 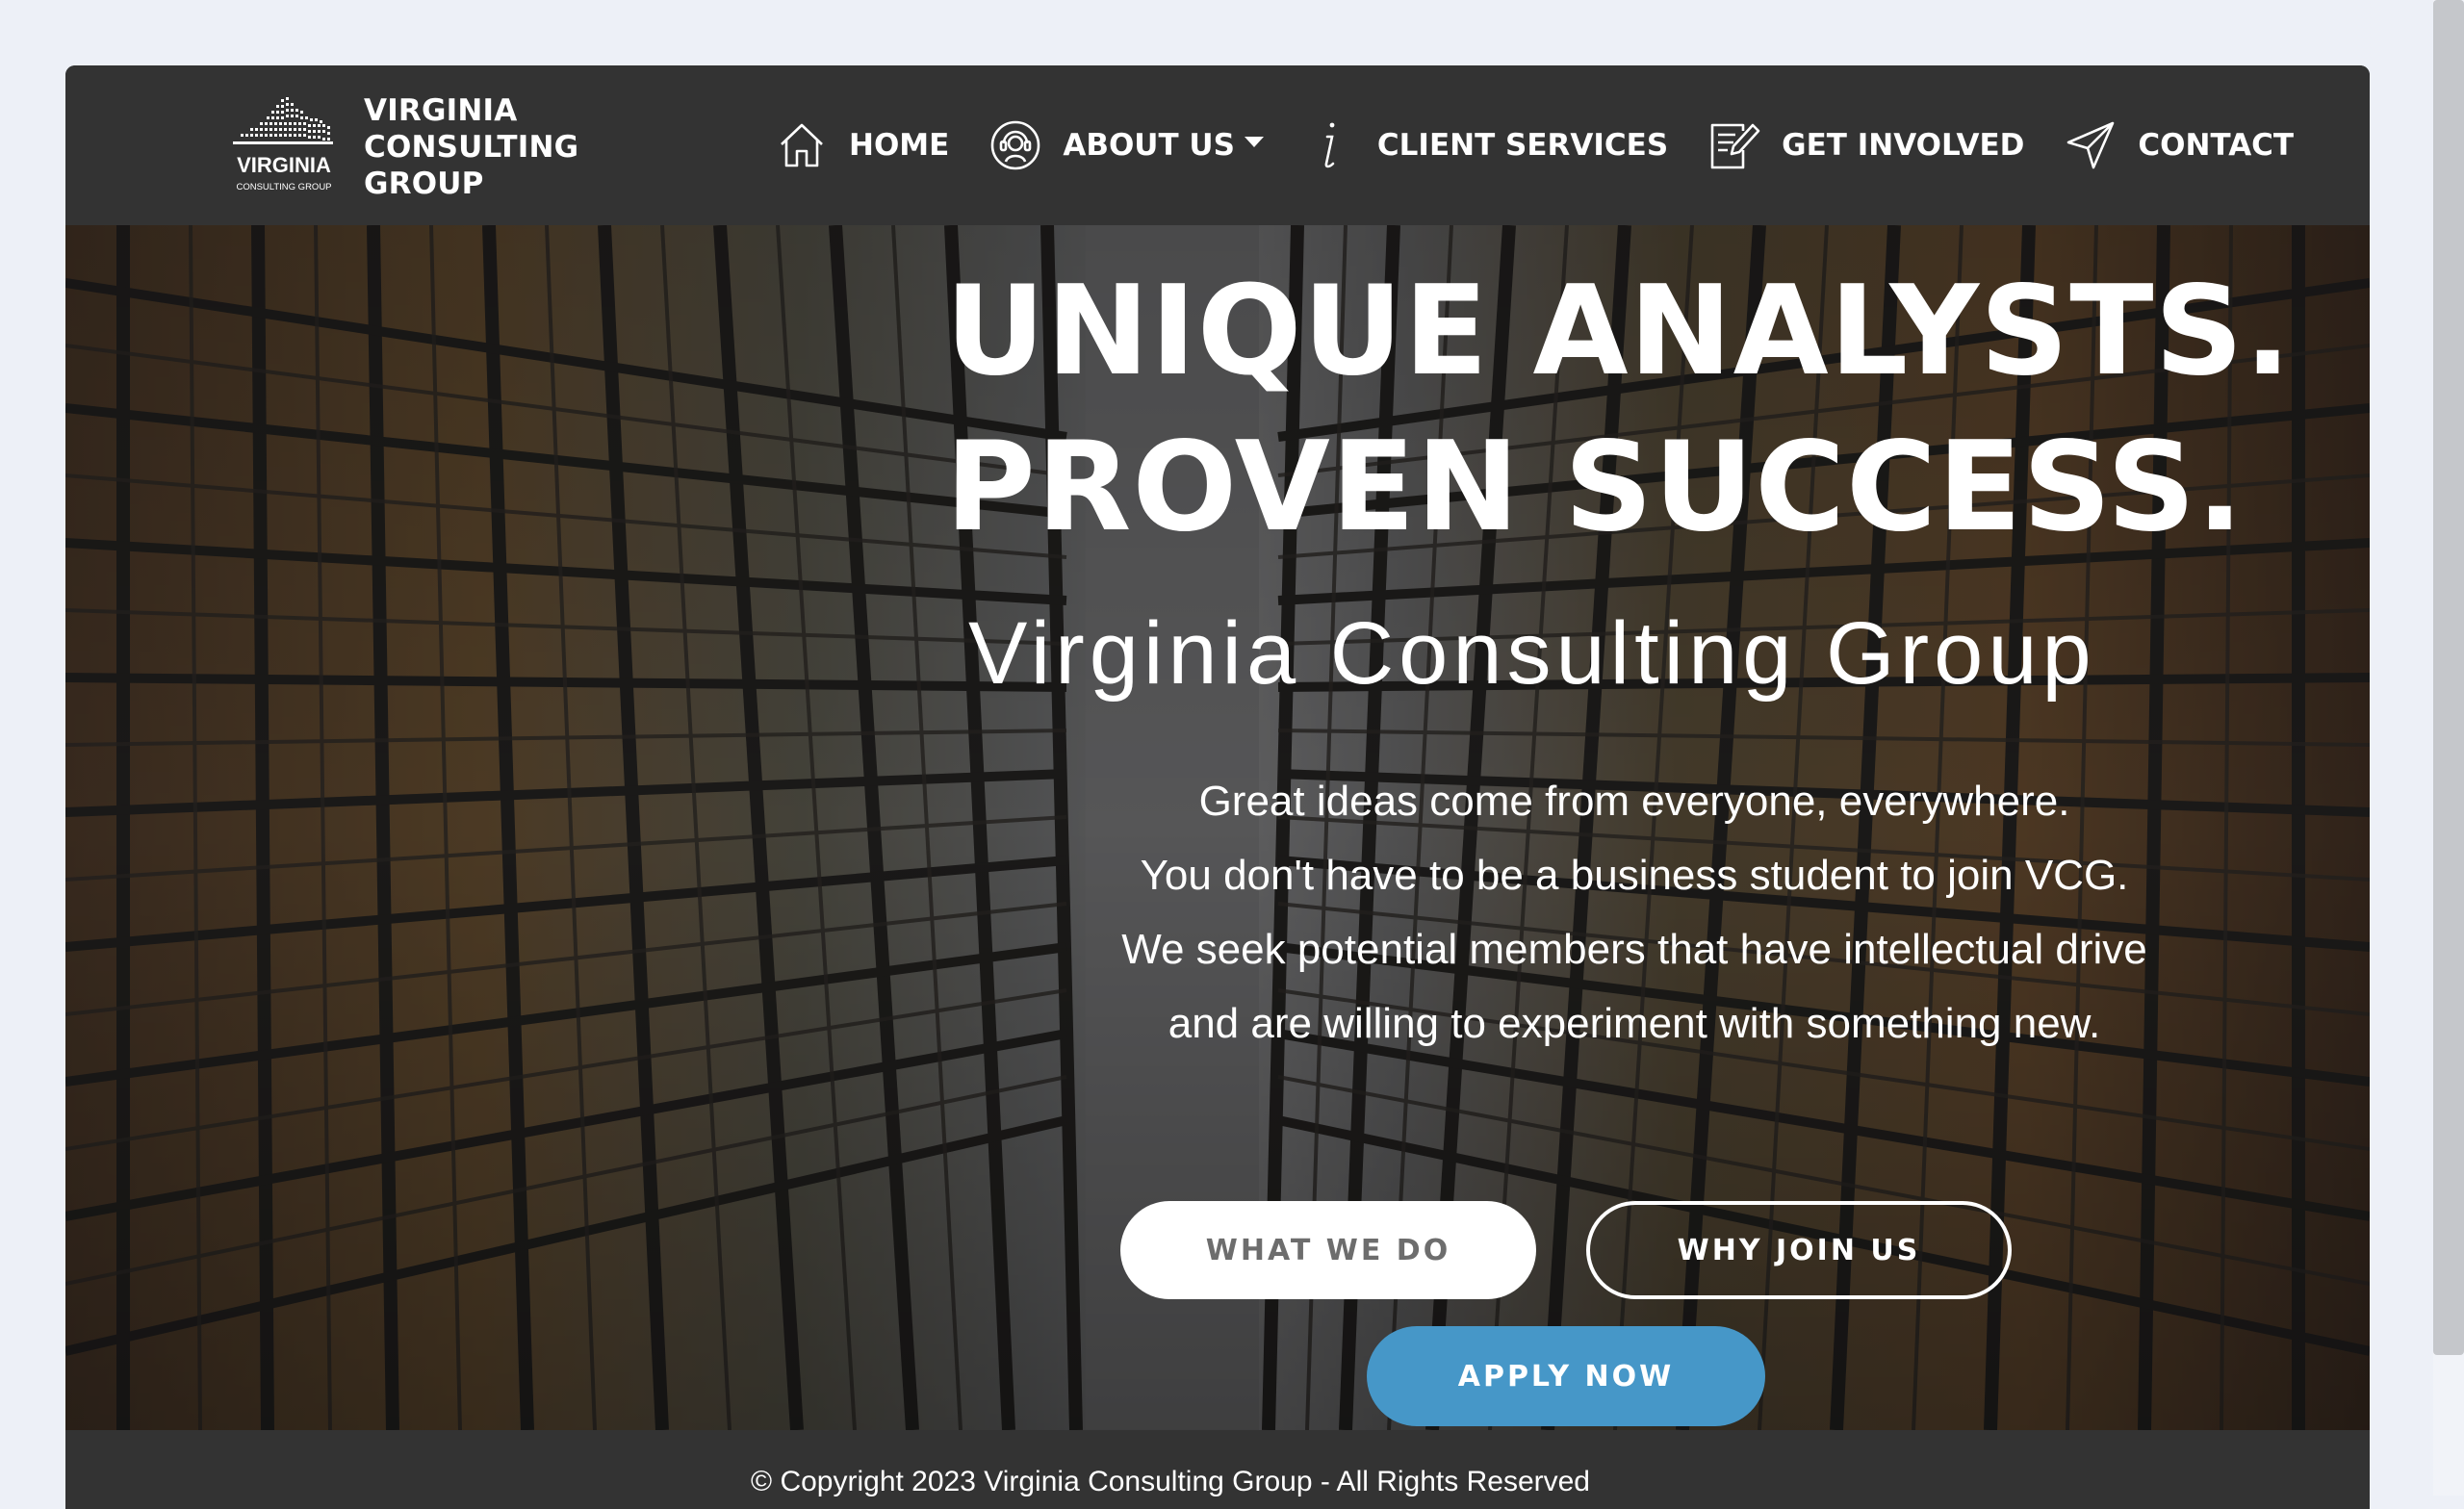 I want to click on nav-item-label: GET INVOLVED, so click(x=1903, y=145).